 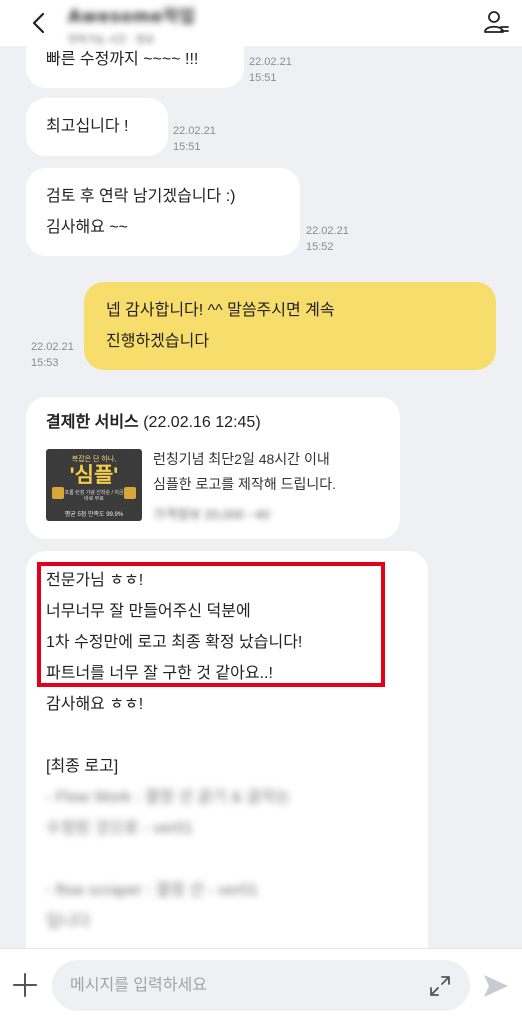 What do you see at coordinates (327, 239) in the screenshot?
I see `message-time: 22.02.21 15:52` at bounding box center [327, 239].